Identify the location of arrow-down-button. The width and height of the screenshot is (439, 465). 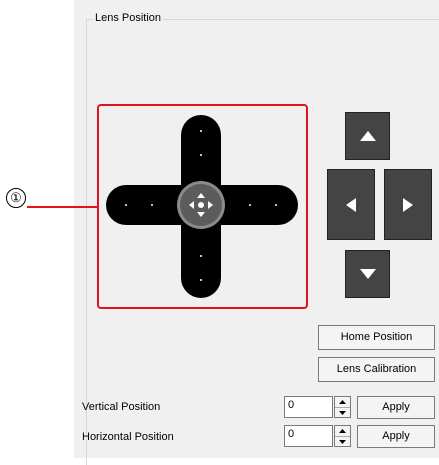
(367, 274).